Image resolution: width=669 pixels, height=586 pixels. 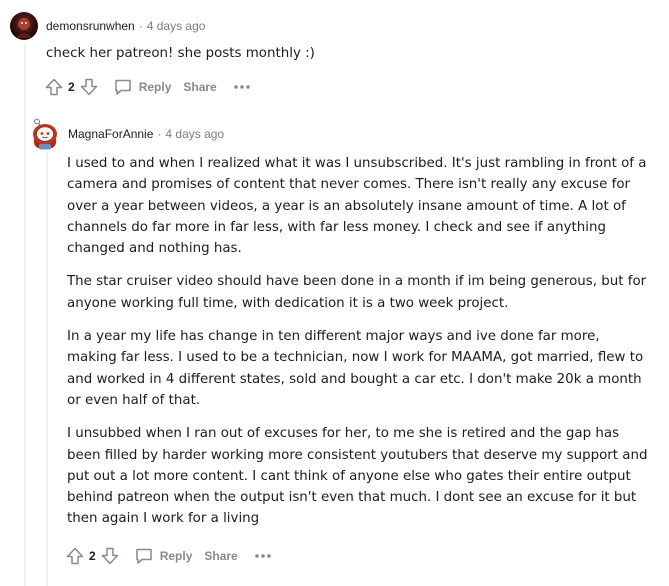 I want to click on thread-line-parent, so click(x=25, y=315).